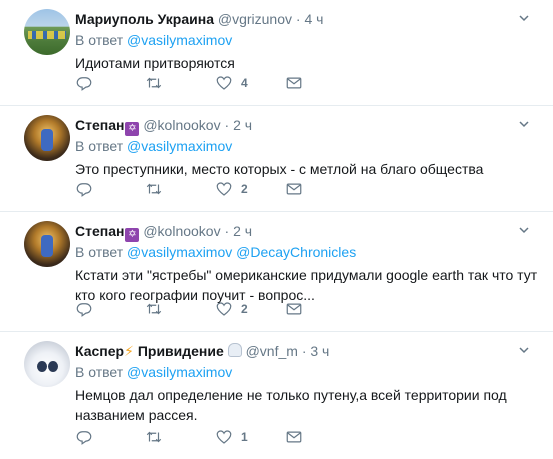 The image size is (553, 459). I want to click on display-name-part2: Привидение, so click(180, 351).